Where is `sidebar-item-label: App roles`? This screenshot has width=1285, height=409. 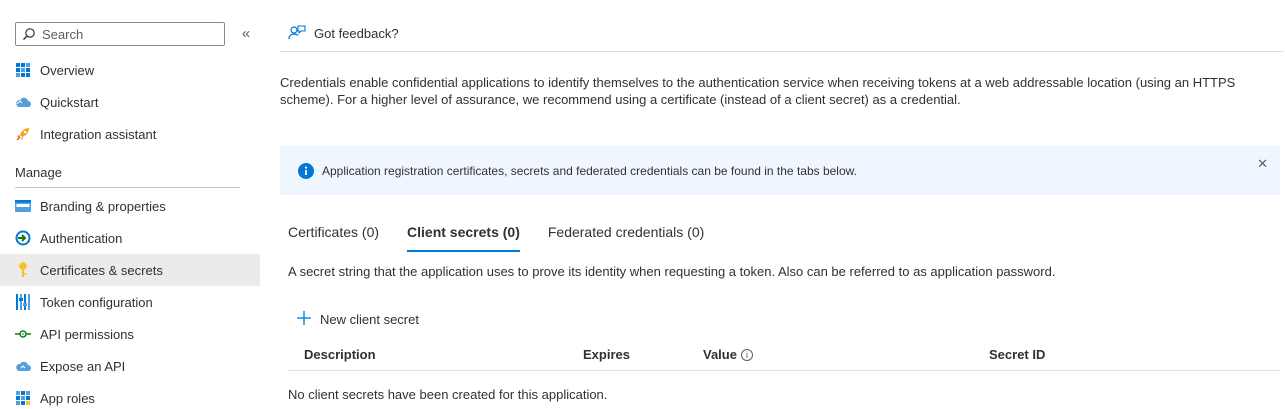
sidebar-item-label: App roles is located at coordinates (67, 398).